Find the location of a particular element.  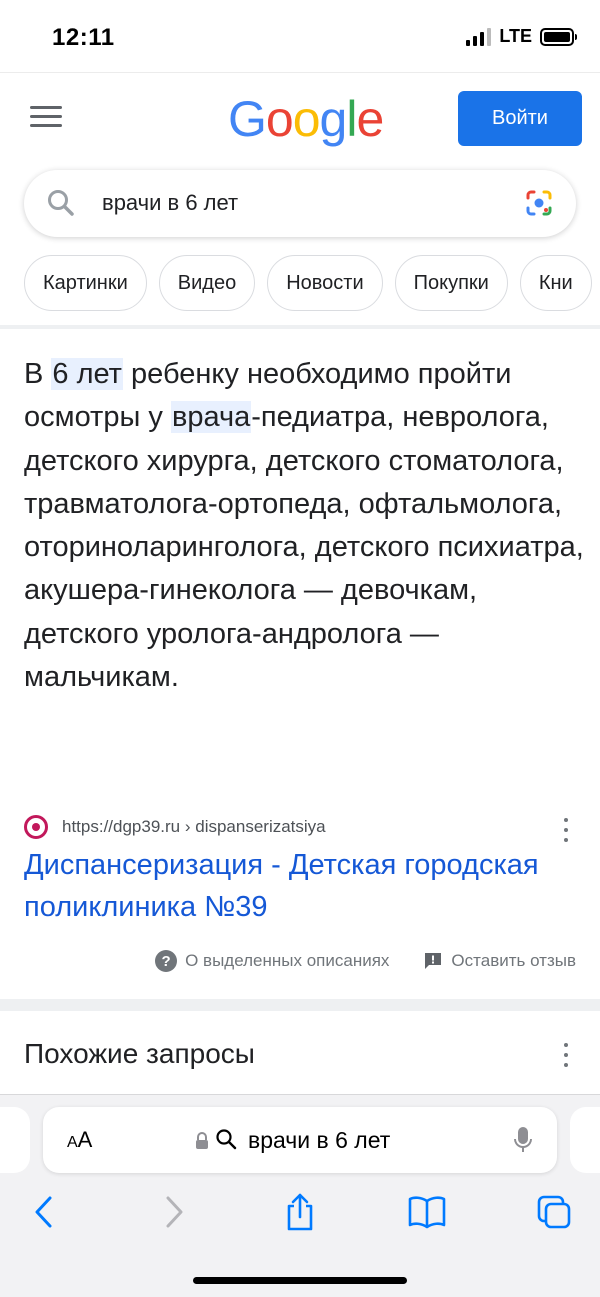

forward-icon is located at coordinates (174, 1212).